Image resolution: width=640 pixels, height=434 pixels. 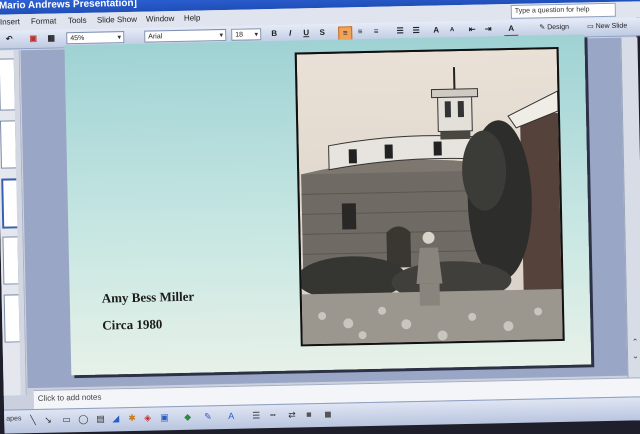 What do you see at coordinates (436, 30) in the screenshot?
I see `grow-font-button: A` at bounding box center [436, 30].